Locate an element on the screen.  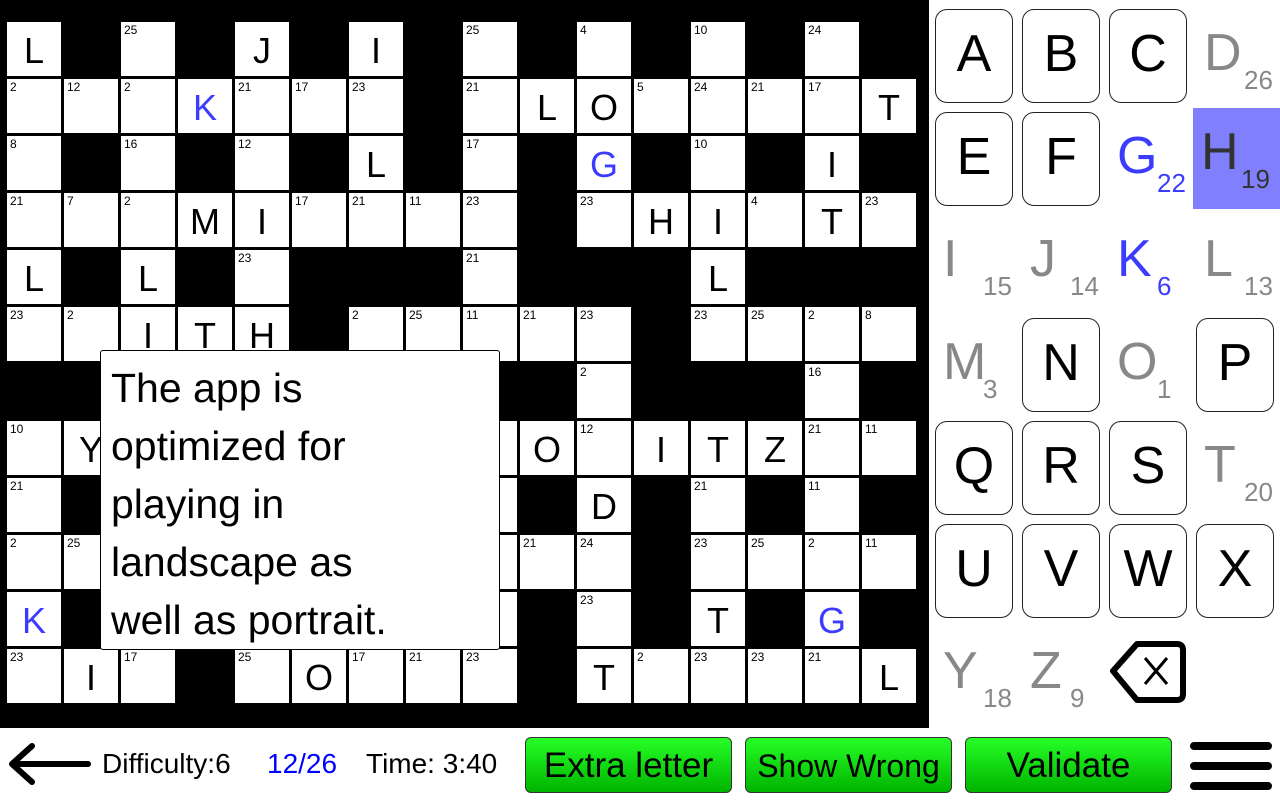
key-w: W is located at coordinates (1148, 571).